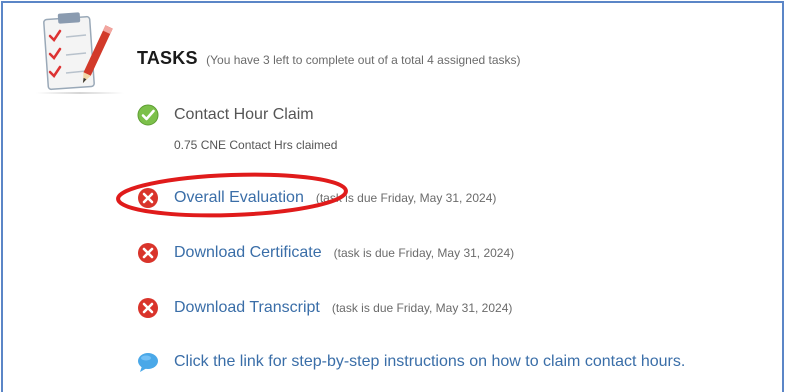  What do you see at coordinates (148, 115) in the screenshot?
I see `check-icon` at bounding box center [148, 115].